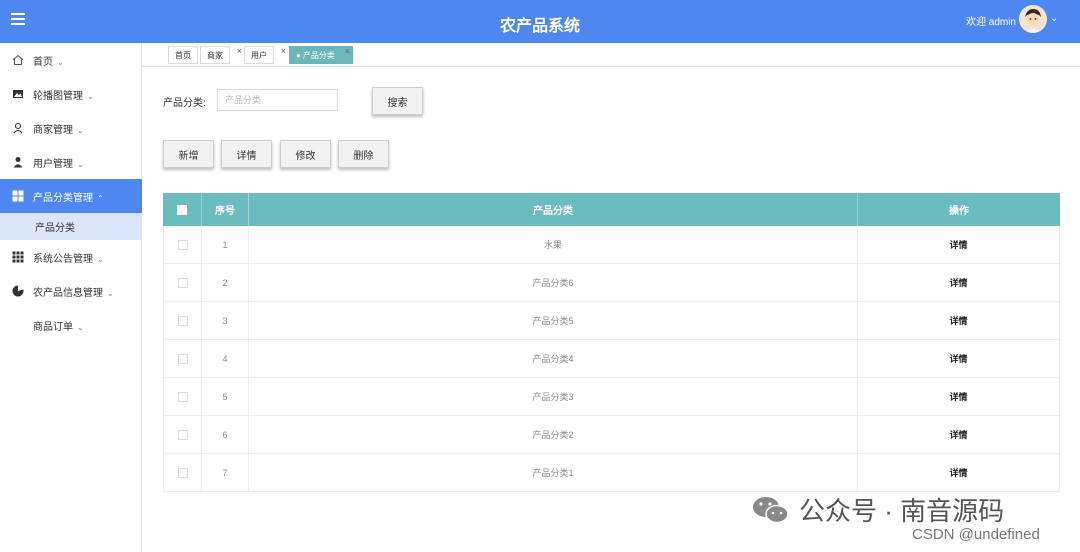 The height and width of the screenshot is (552, 1080). What do you see at coordinates (224, 320) in the screenshot?
I see `row-index: 3` at bounding box center [224, 320].